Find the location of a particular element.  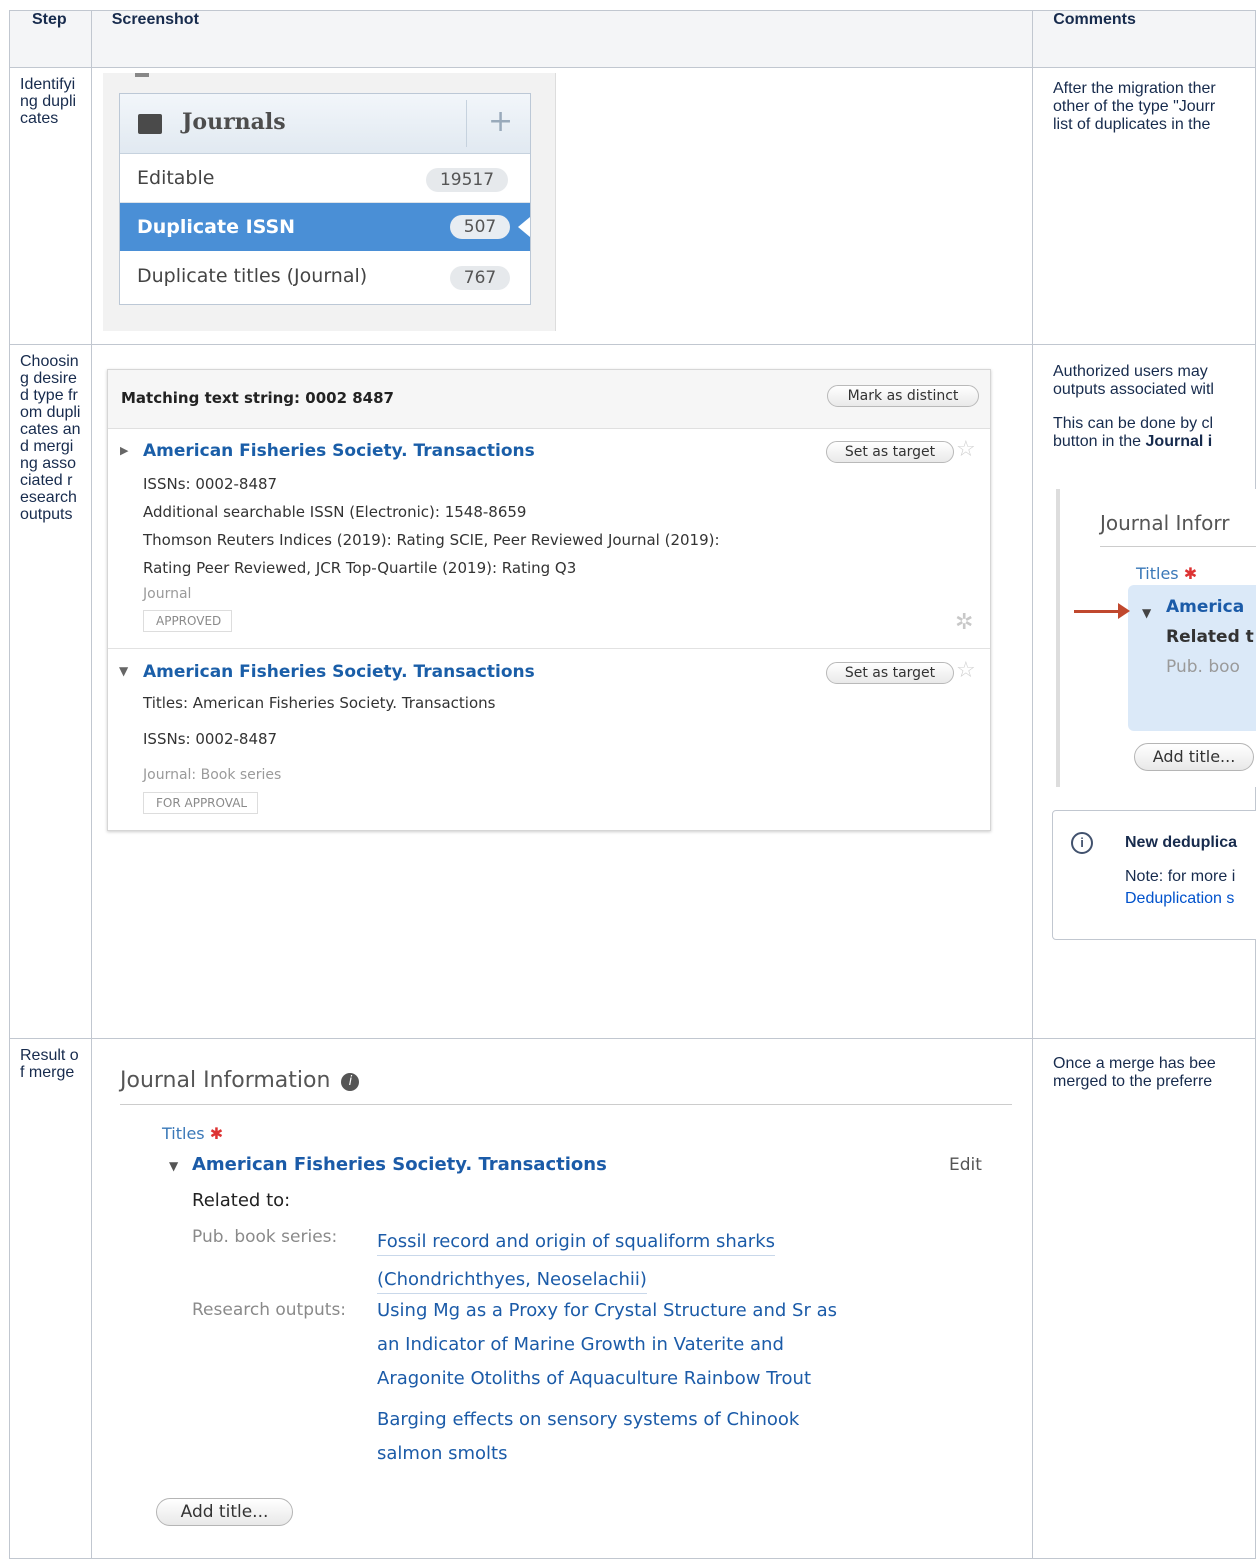

entry2-line: ISSNs: 0002-8487 is located at coordinates (210, 739).